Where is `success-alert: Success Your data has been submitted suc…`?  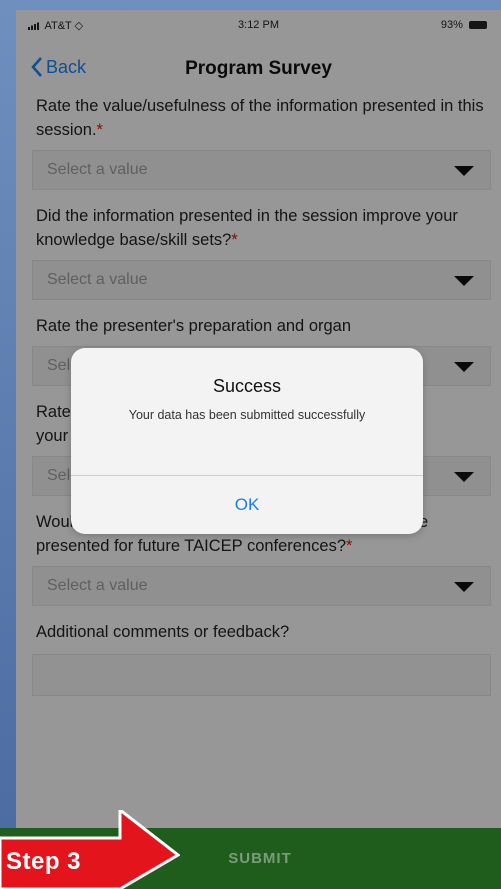 success-alert: Success Your data has been submitted suc… is located at coordinates (247, 441).